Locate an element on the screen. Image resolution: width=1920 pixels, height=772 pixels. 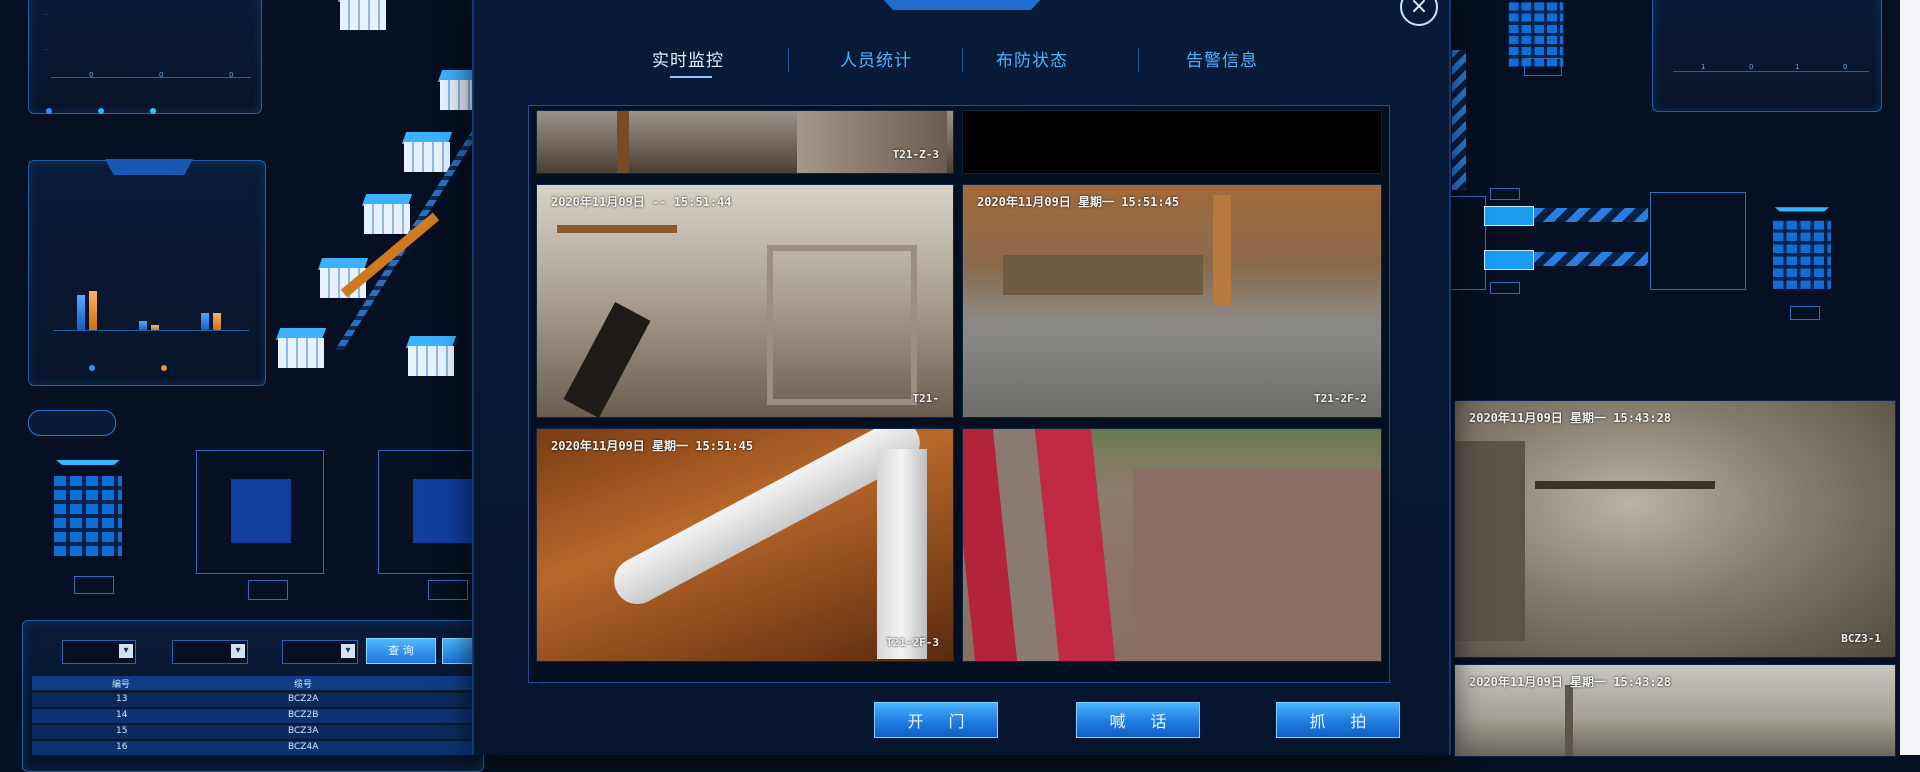
secondary-button is located at coordinates (458, 651).